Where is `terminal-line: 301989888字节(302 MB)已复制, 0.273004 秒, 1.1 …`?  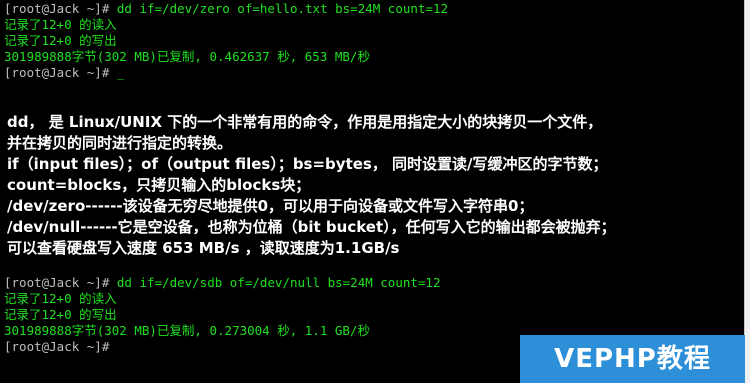
terminal-line: 301989888字节(302 MB)已复制, 0.273004 秒, 1.1 … is located at coordinates (222, 331).